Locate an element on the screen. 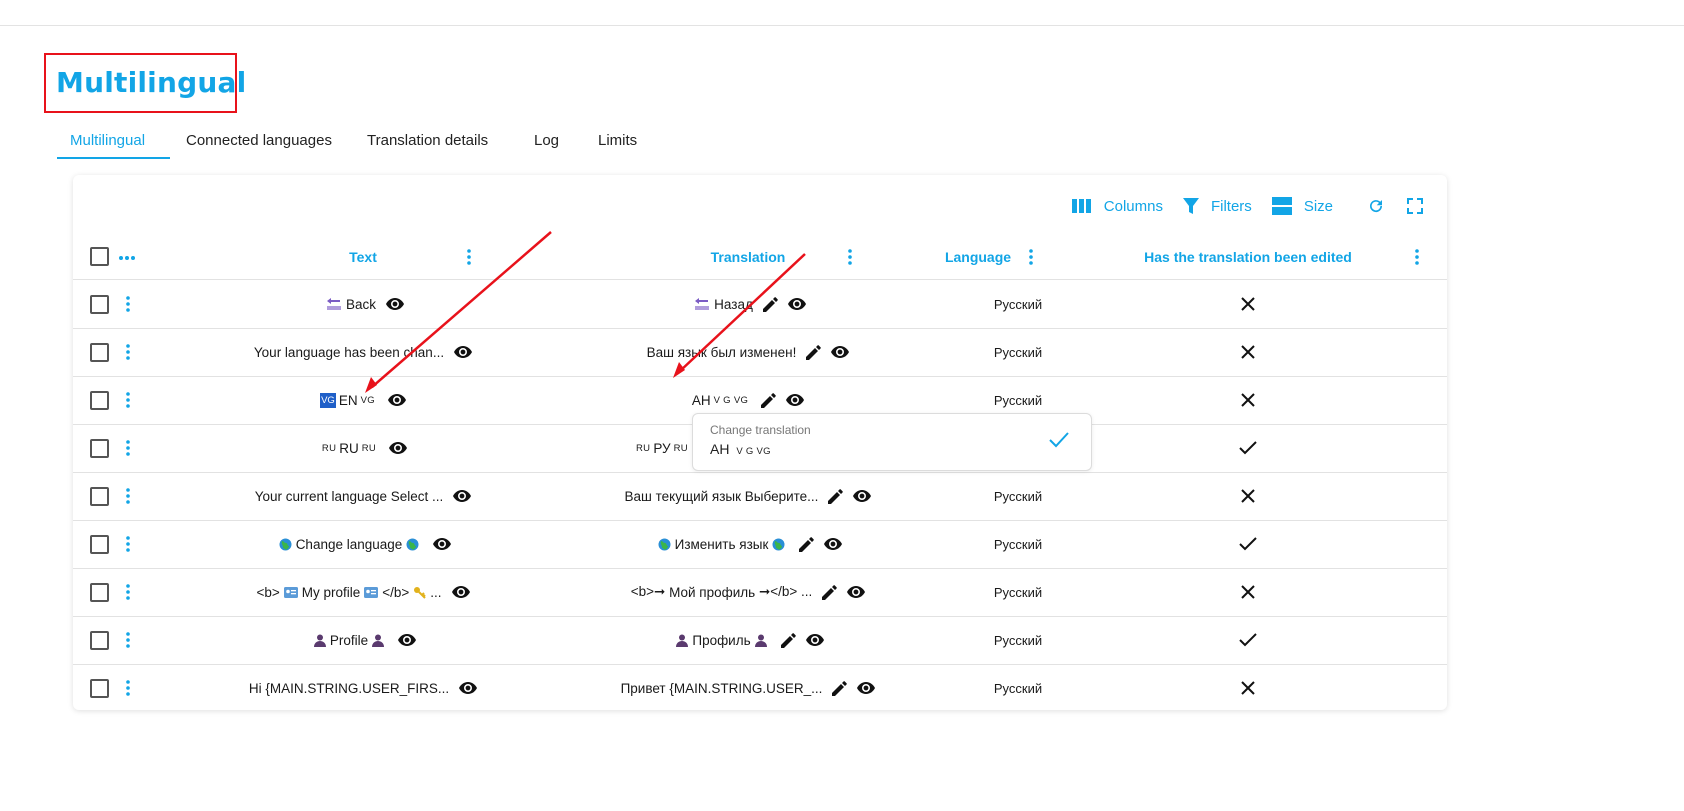 This screenshot has height=811, width=1684. translation-value: Назад is located at coordinates (733, 304).